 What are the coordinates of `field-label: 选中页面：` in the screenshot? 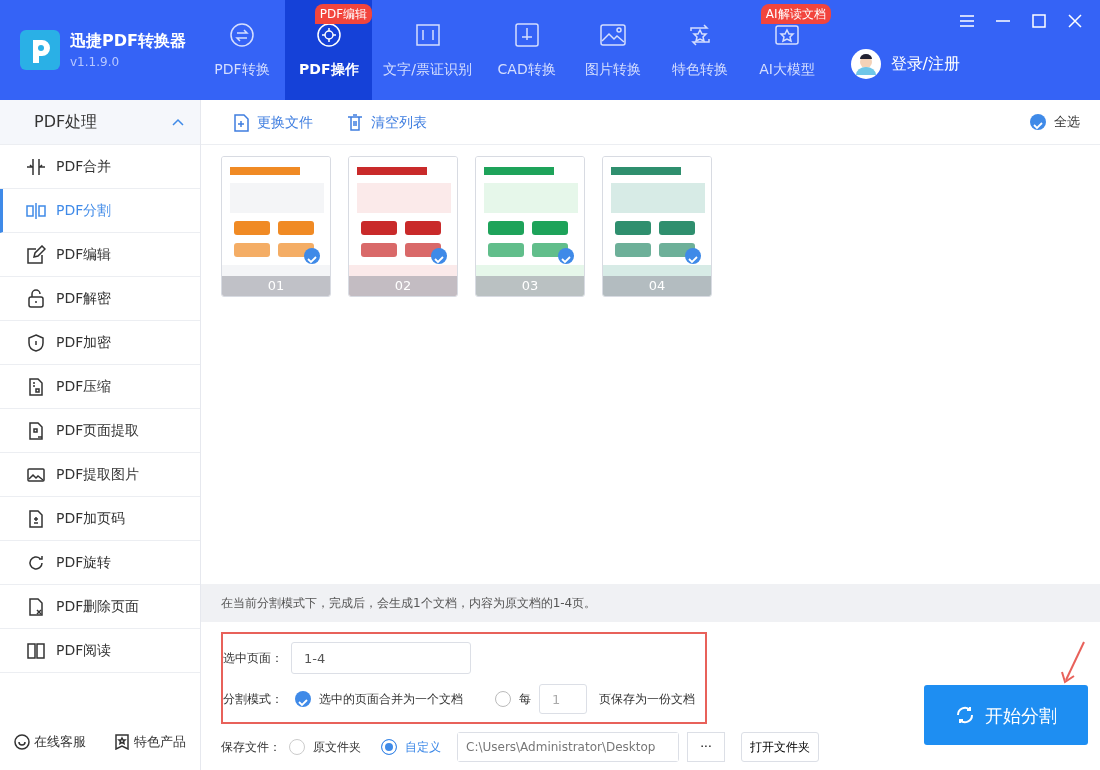 It's located at (253, 658).